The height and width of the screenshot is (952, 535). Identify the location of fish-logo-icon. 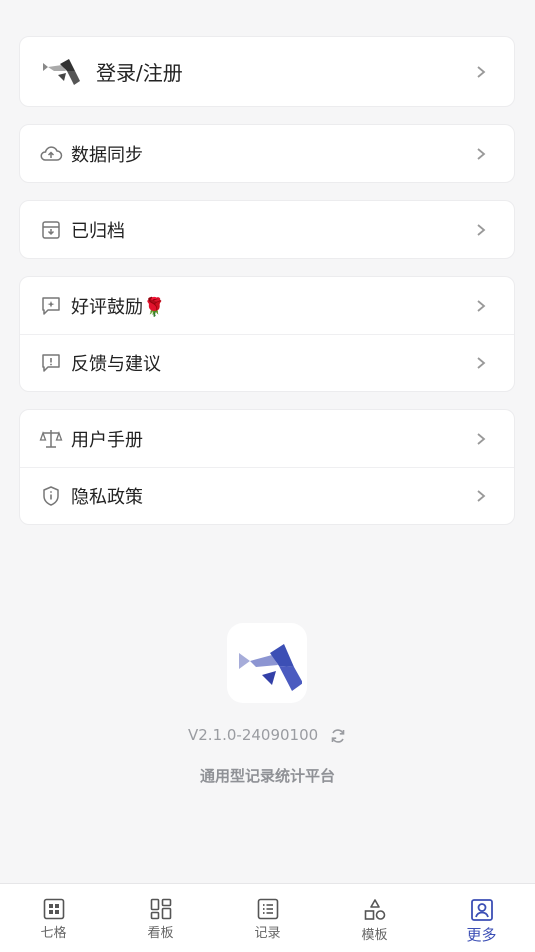
(62, 72).